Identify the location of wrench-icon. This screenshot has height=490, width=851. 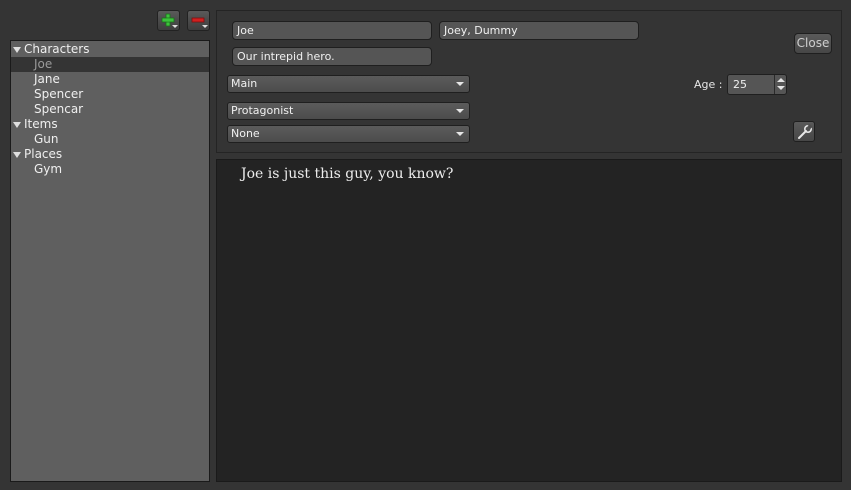
(805, 131).